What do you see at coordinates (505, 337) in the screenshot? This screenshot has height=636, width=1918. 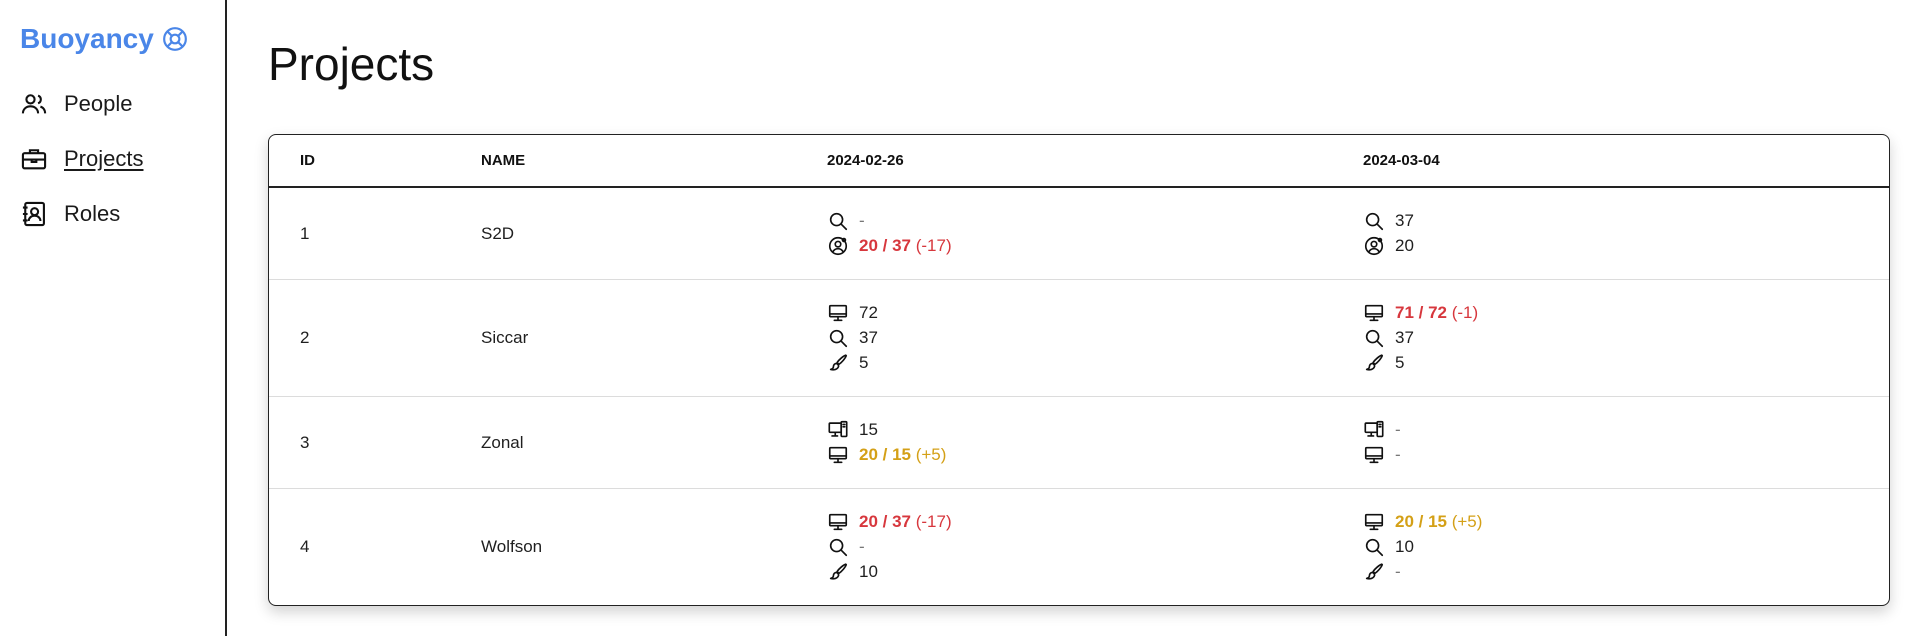 I see `cell-name: Siccar` at bounding box center [505, 337].